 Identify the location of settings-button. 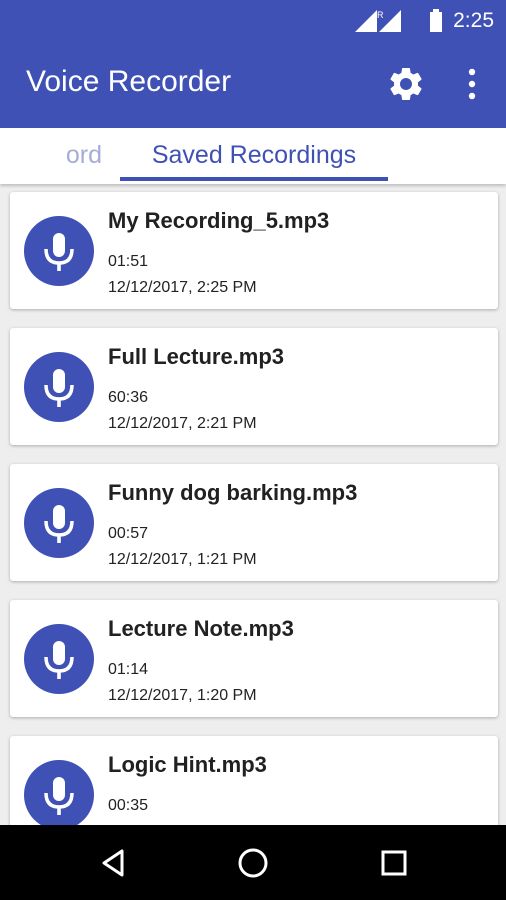
(406, 84).